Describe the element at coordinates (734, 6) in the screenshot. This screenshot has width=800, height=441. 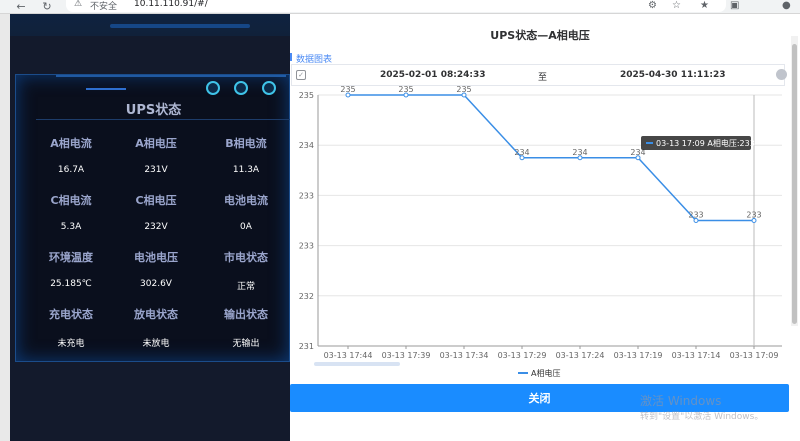
I see `collections-icon: ▣` at that location.